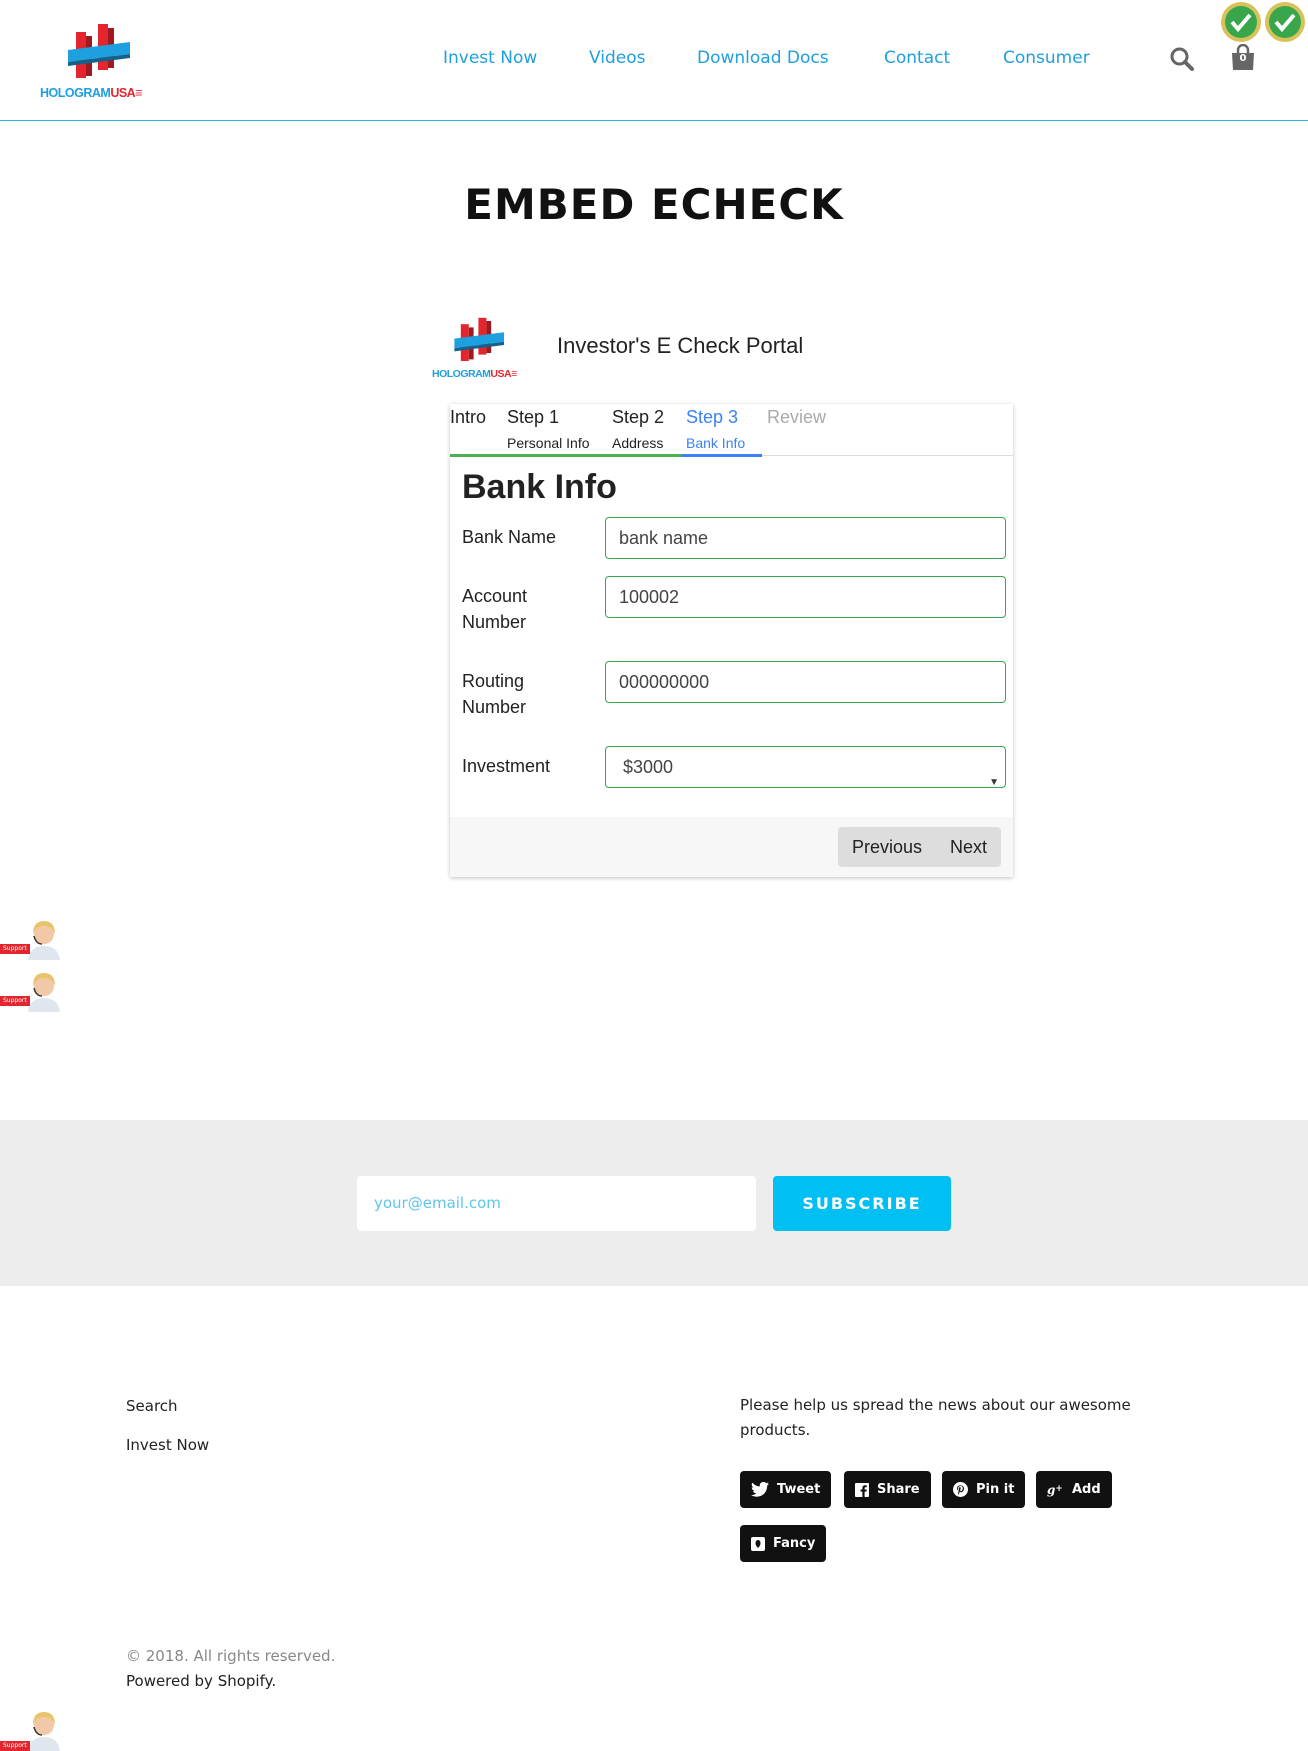 Image resolution: width=1308 pixels, height=1751 pixels. I want to click on logo-graphic, so click(99, 51).